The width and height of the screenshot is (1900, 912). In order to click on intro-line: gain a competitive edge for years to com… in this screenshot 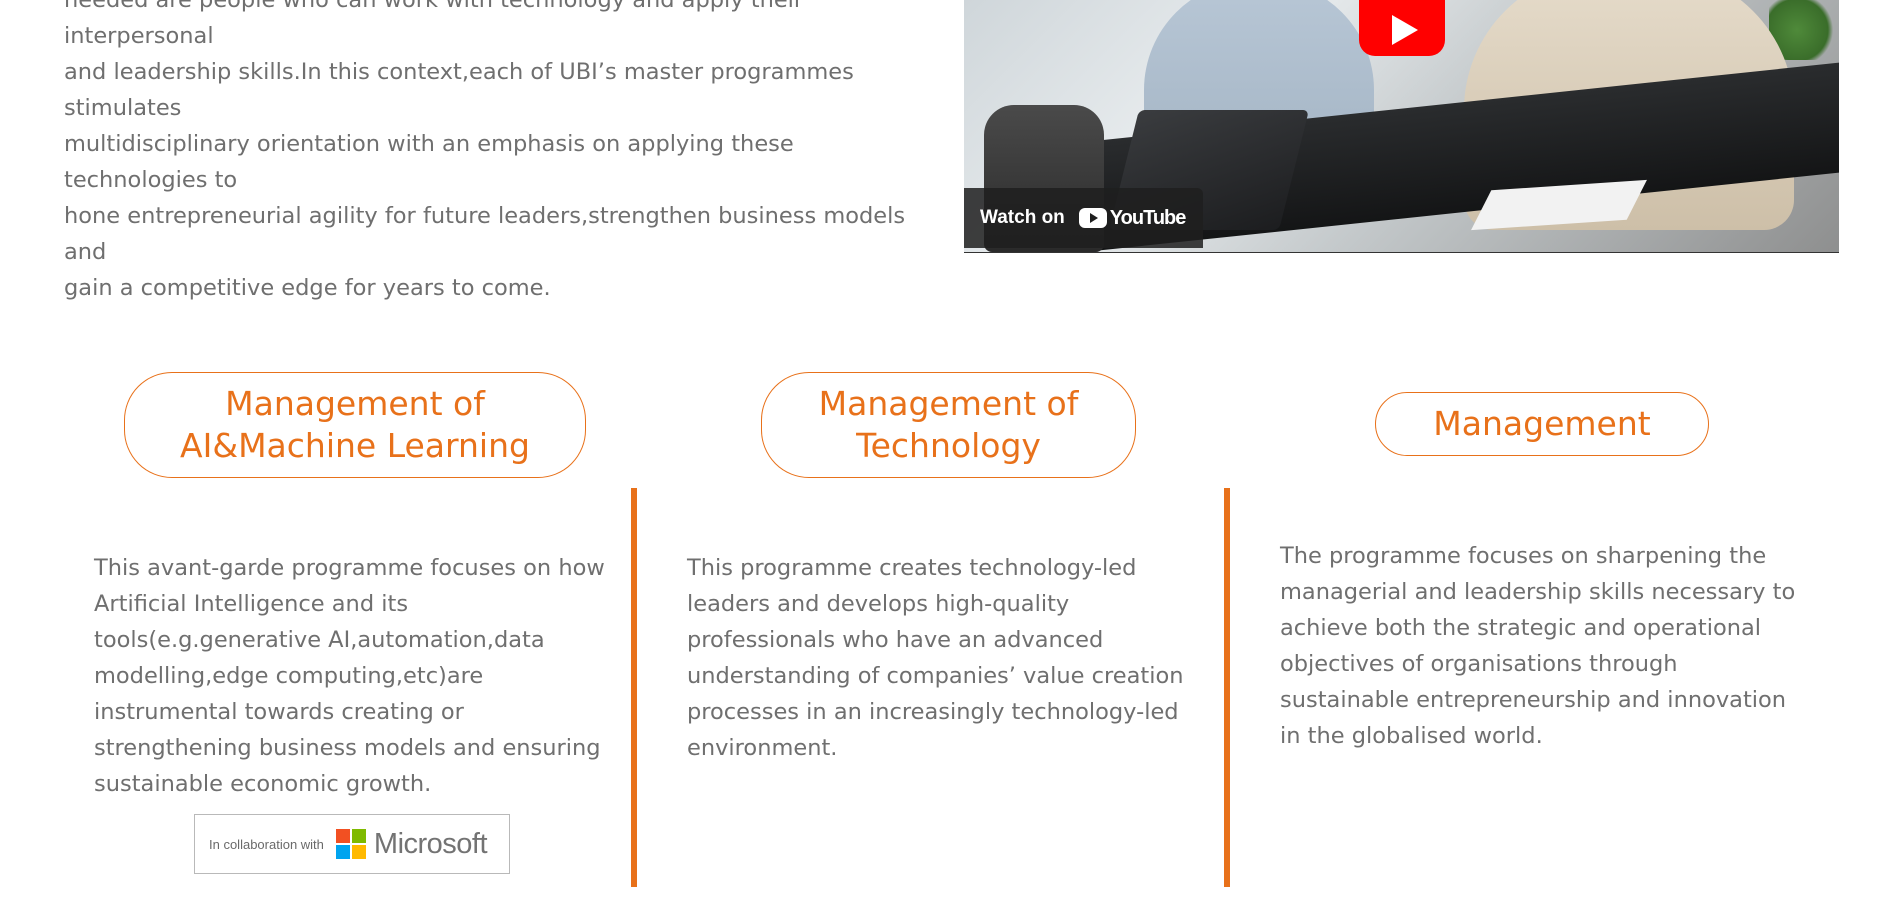, I will do `click(307, 288)`.